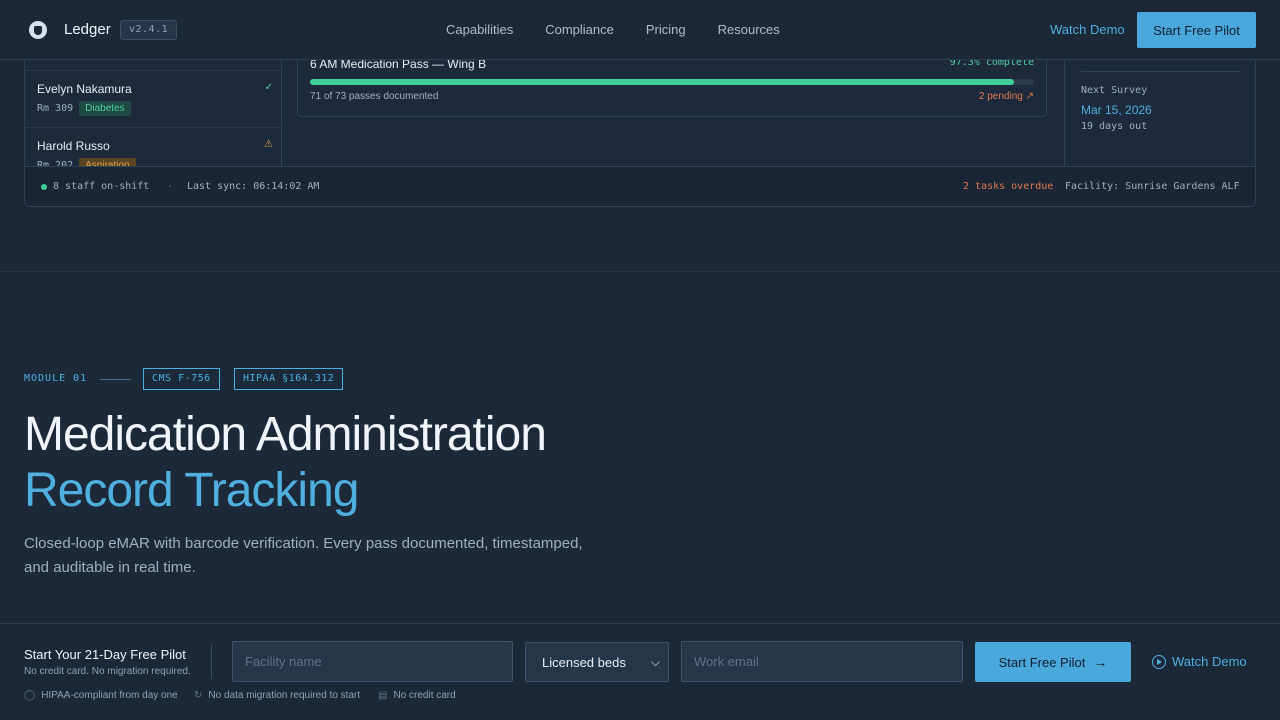 Image resolution: width=1280 pixels, height=720 pixels. I want to click on trust-item: ◯ HIPAA-compliant from day one, so click(101, 695).